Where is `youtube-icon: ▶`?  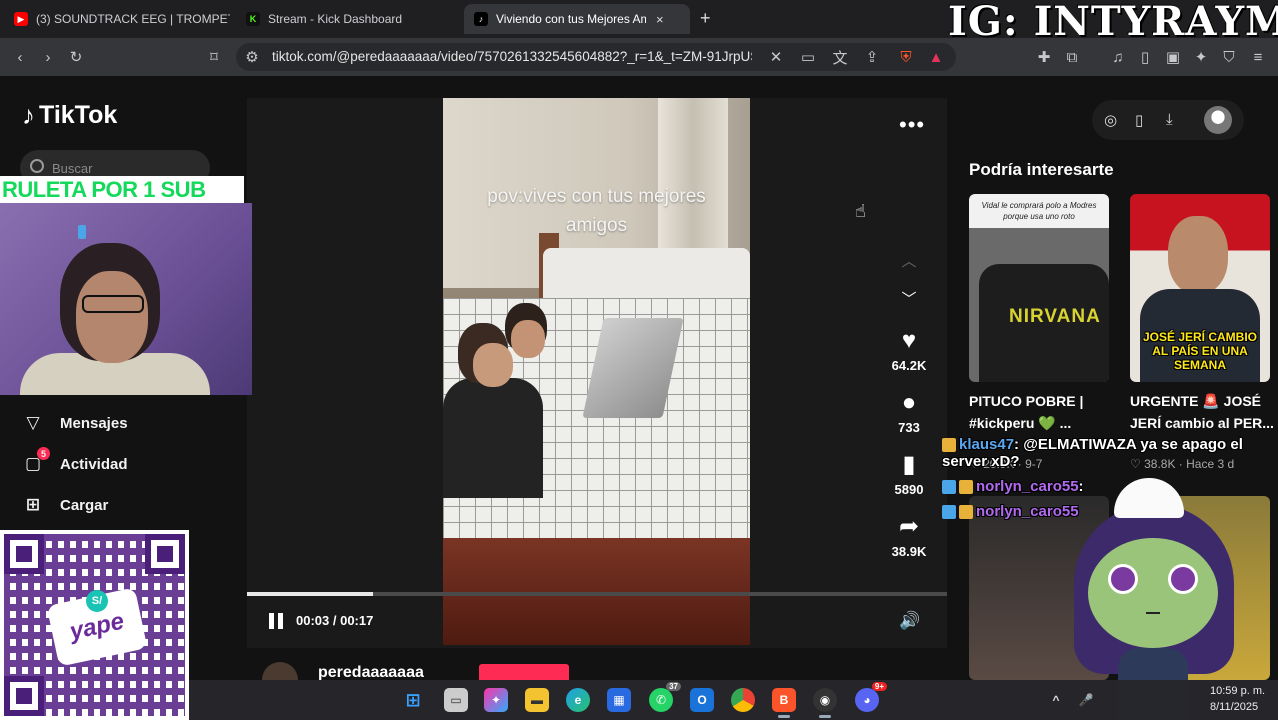
youtube-icon: ▶ is located at coordinates (21, 19).